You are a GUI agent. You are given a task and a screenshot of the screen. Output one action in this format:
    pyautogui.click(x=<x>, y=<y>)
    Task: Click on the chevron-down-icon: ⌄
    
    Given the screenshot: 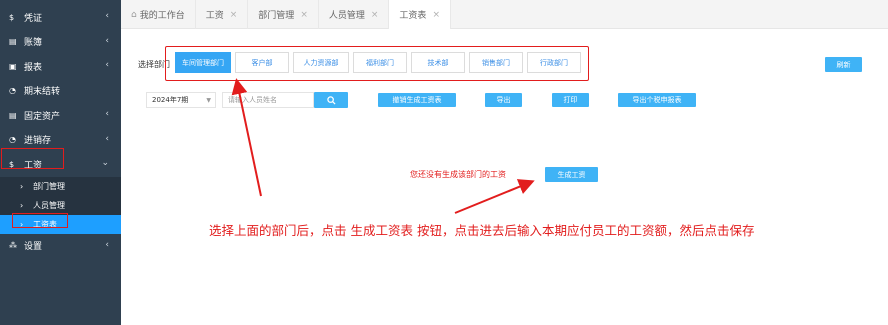 What is the action you would take?
    pyautogui.click(x=105, y=163)
    